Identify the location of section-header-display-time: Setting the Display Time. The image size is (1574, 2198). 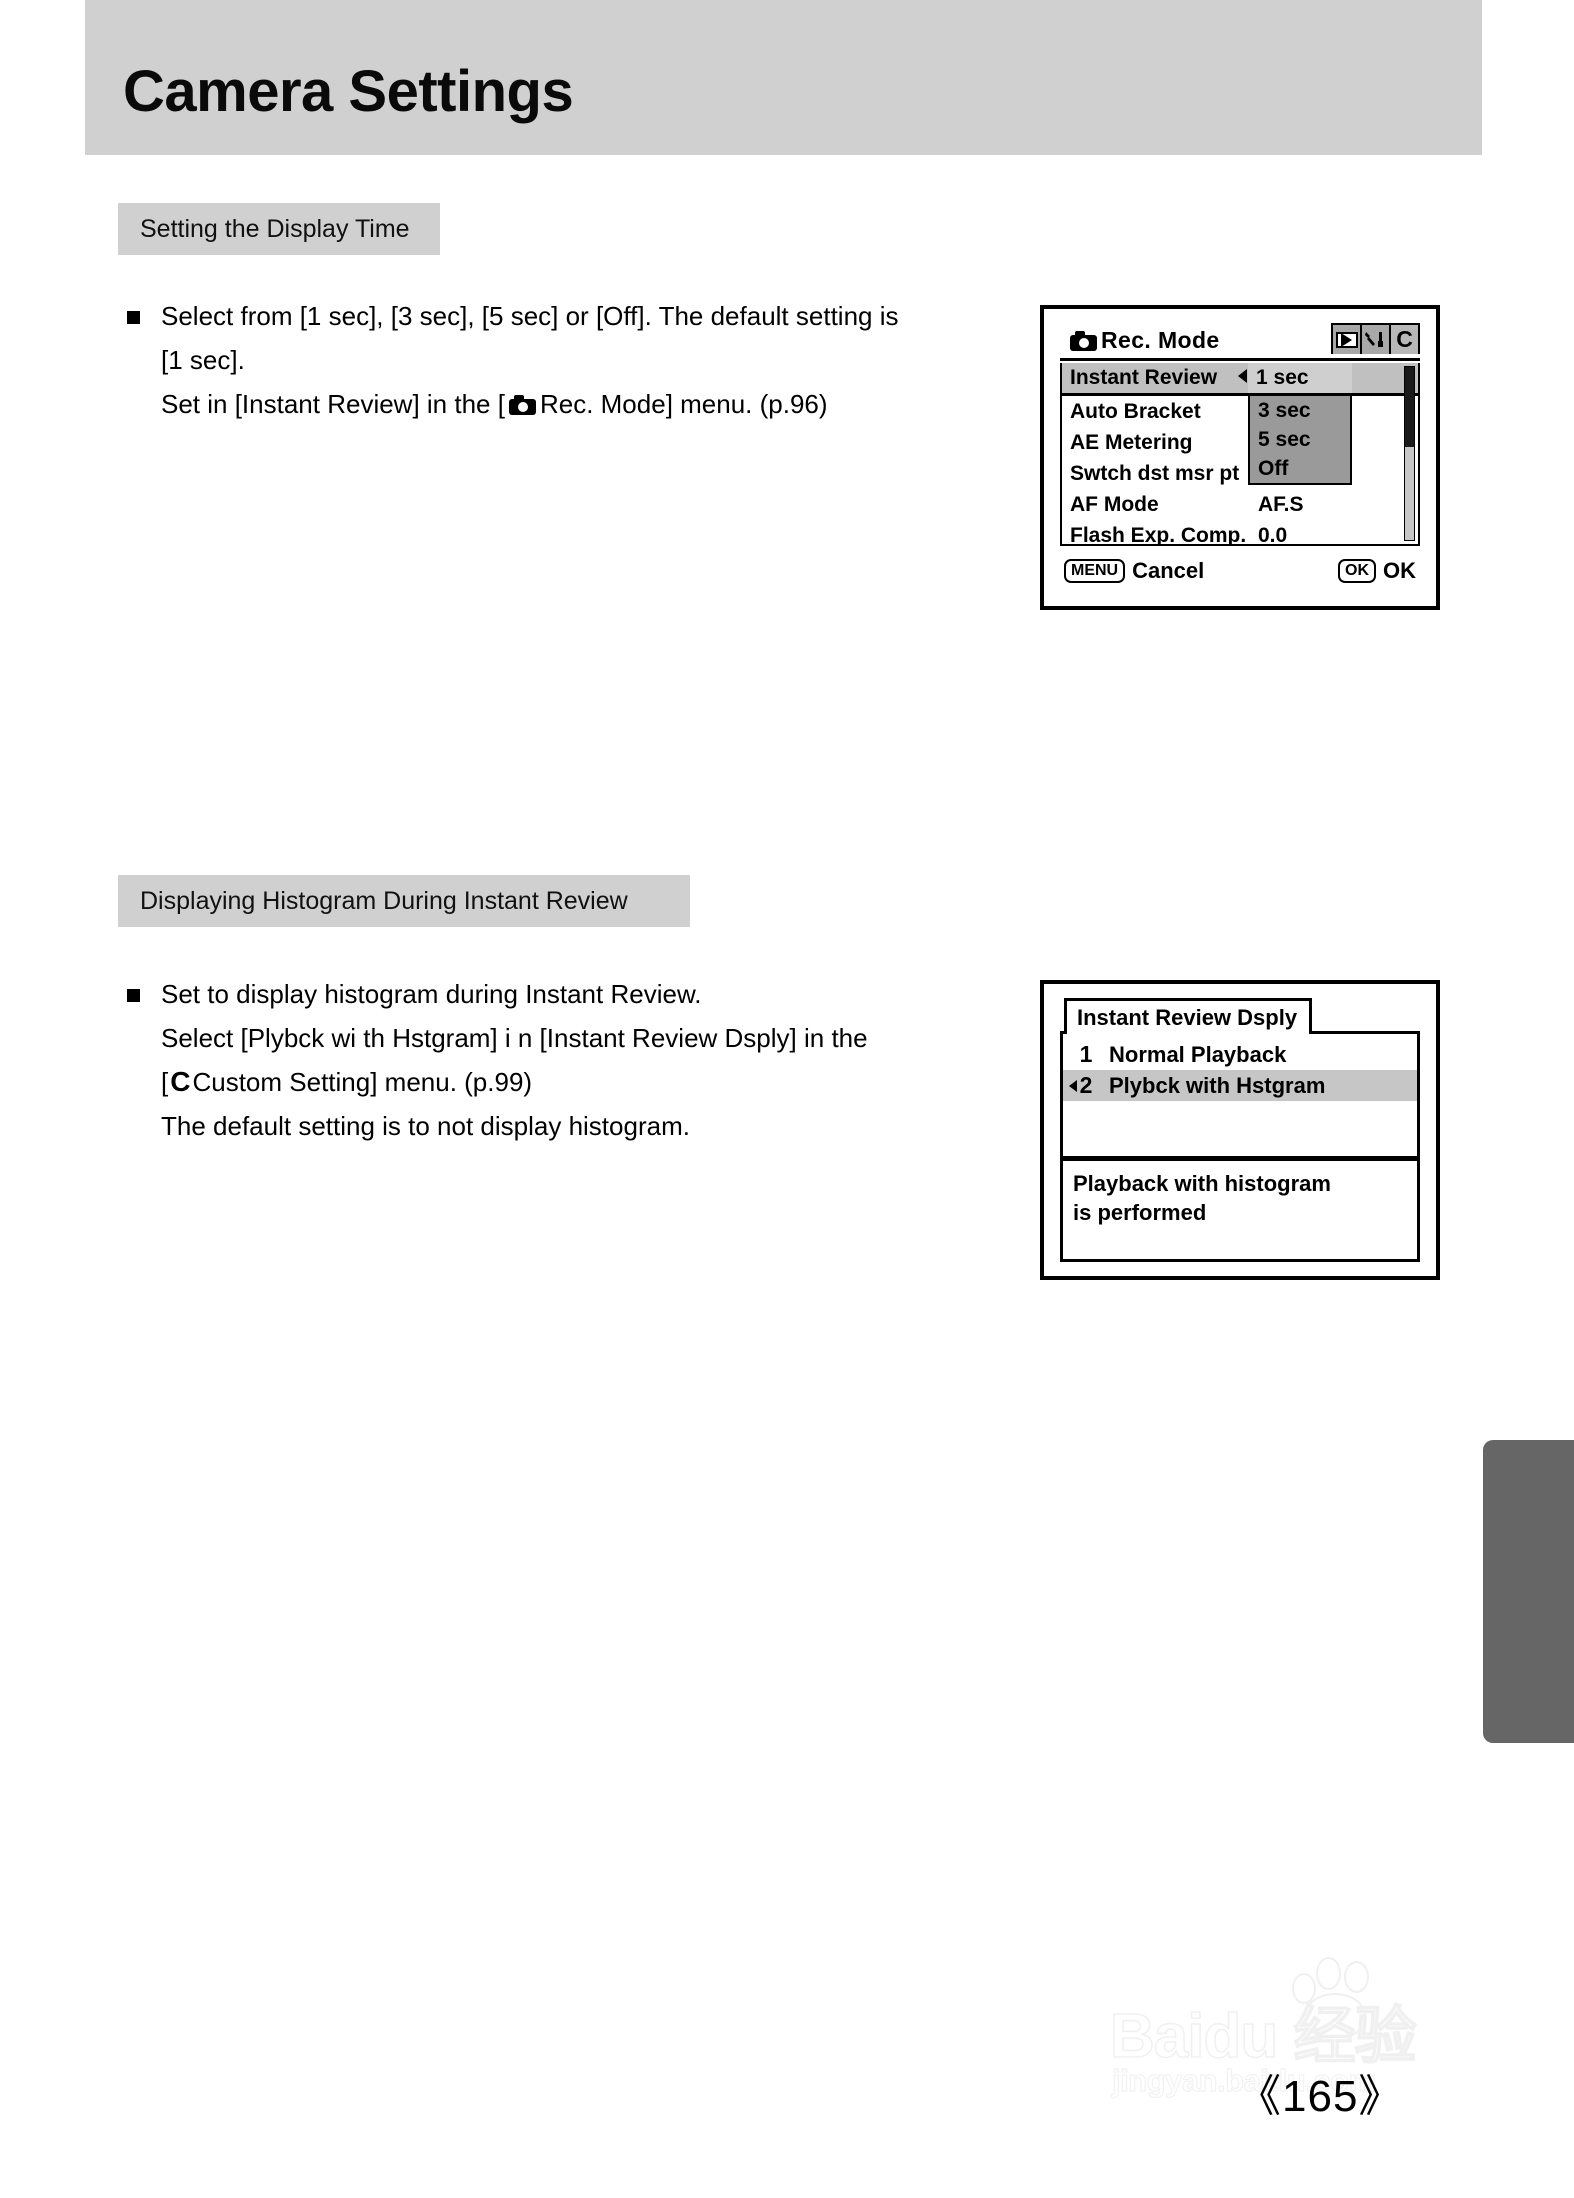
(279, 229).